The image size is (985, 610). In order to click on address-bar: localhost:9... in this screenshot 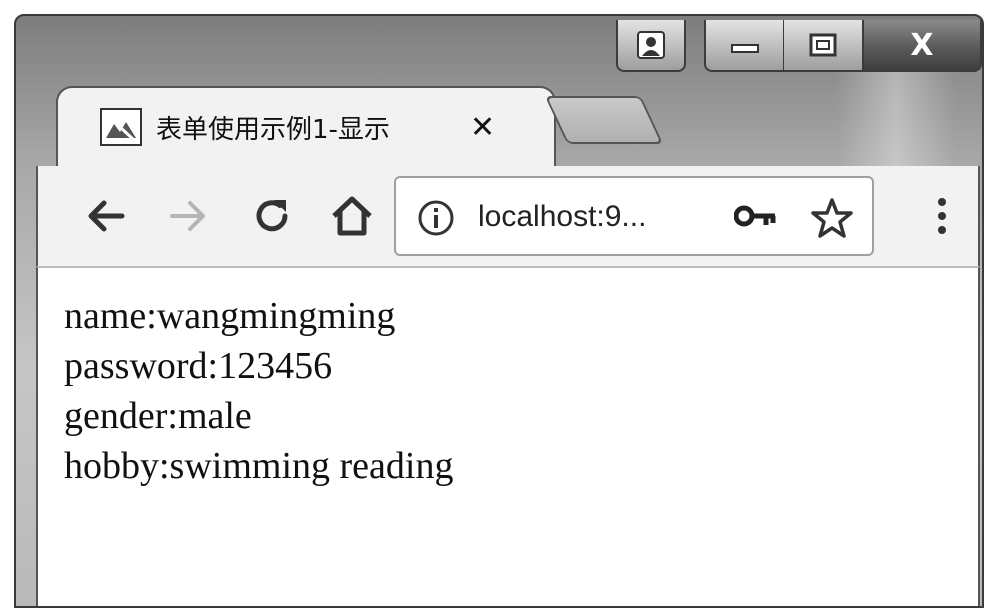, I will do `click(634, 216)`.